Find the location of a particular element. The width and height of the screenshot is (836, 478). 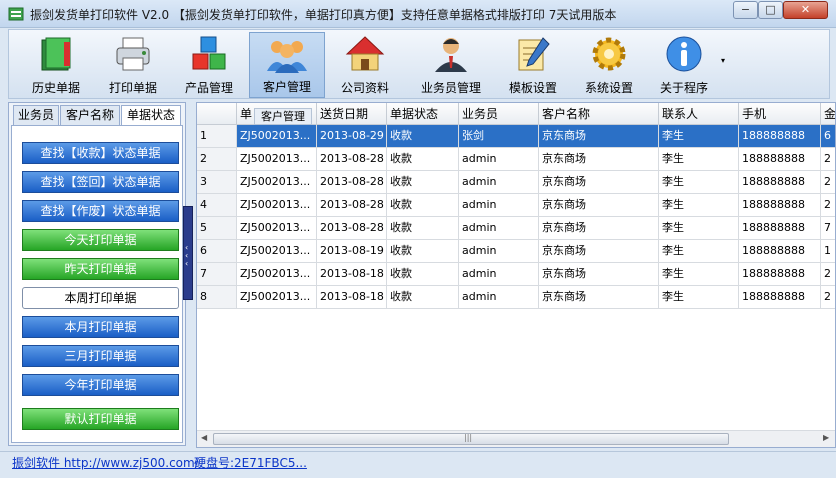

default-printed-button: 默认打印单据 is located at coordinates (100, 419).